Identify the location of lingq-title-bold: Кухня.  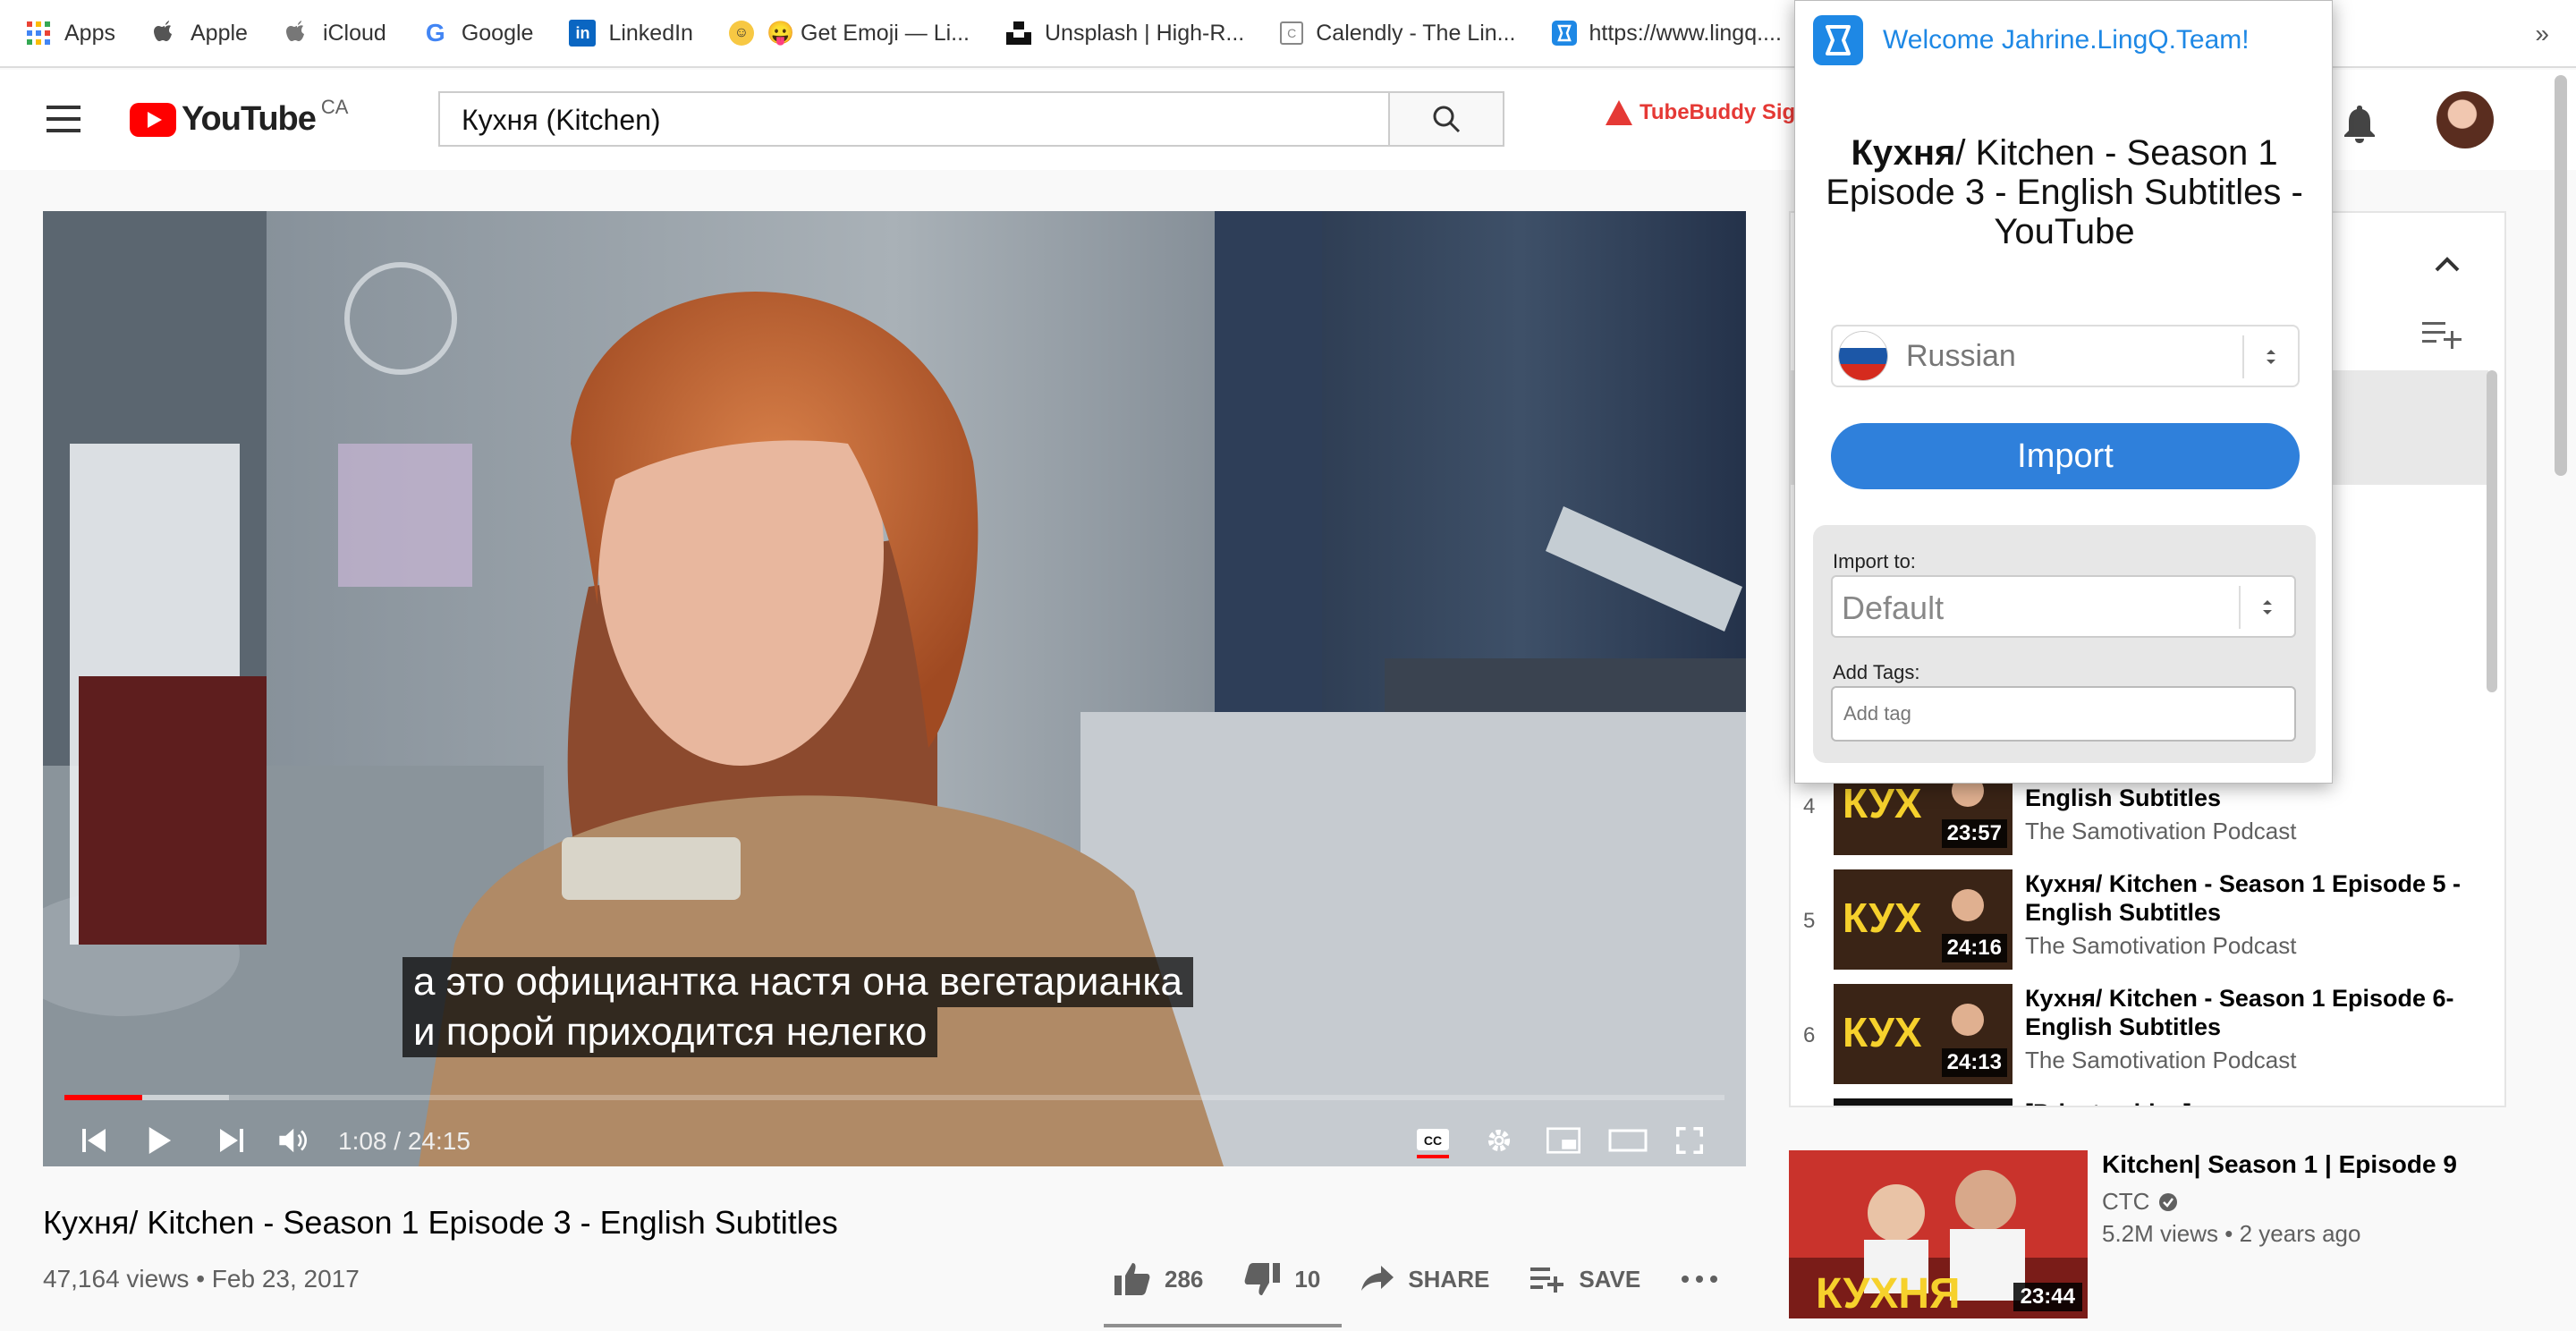
(1903, 153).